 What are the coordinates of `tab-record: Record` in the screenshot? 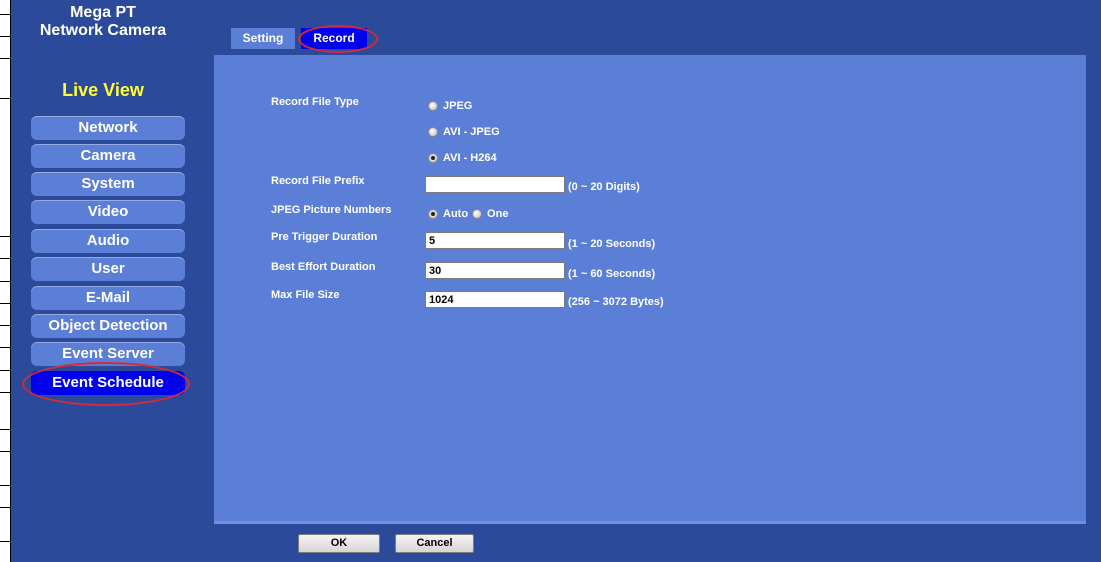 It's located at (334, 38).